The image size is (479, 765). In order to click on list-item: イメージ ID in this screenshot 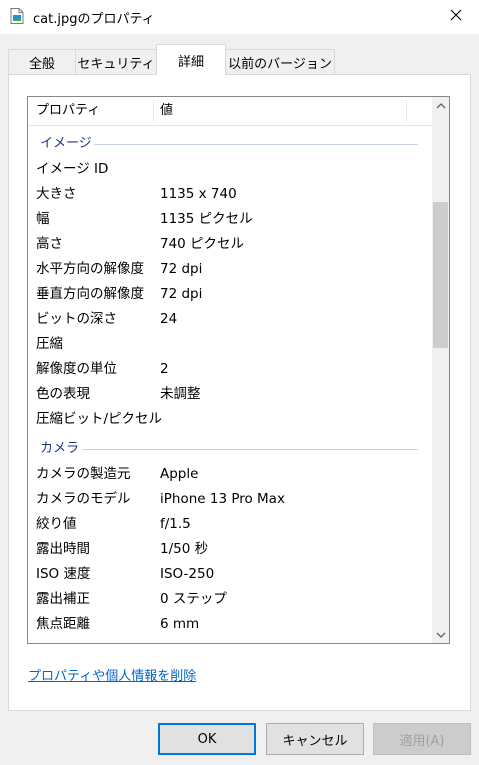, I will do `click(230, 169)`.